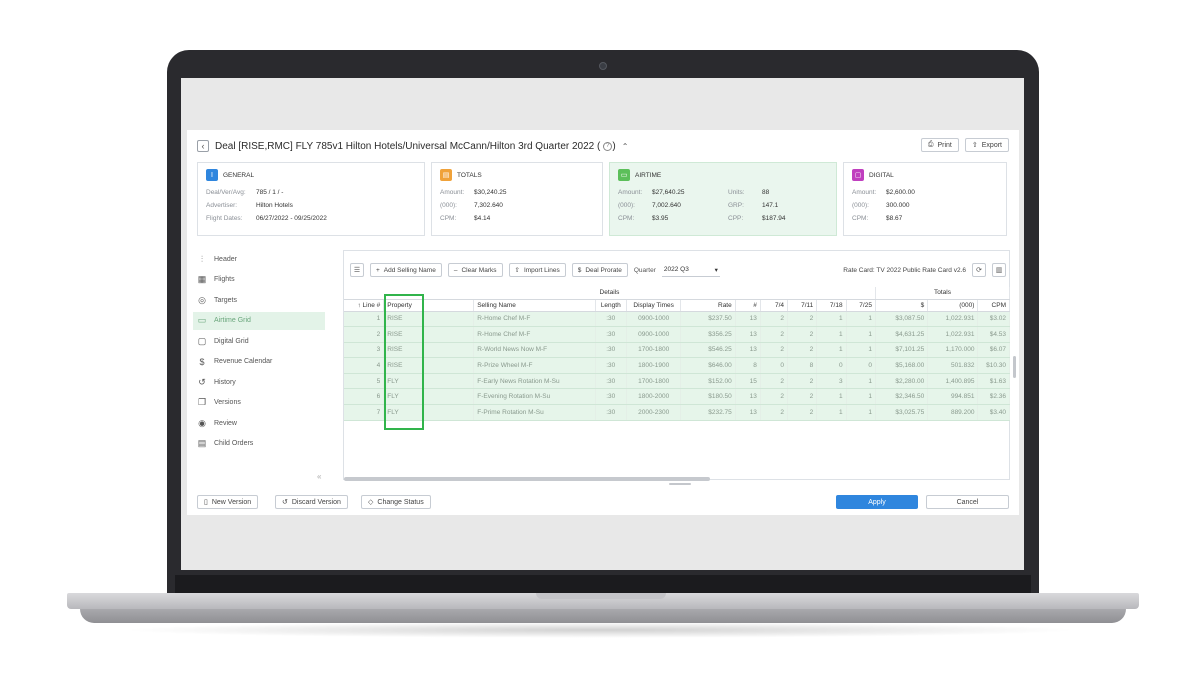  I want to click on table-cell: 6, so click(364, 397).